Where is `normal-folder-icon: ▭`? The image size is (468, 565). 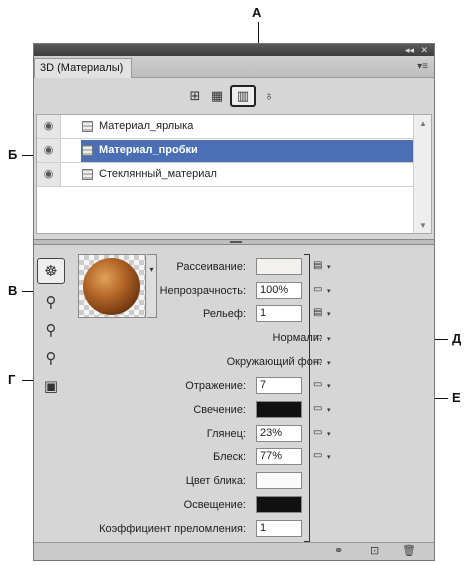 normal-folder-icon: ▭ is located at coordinates (322, 339).